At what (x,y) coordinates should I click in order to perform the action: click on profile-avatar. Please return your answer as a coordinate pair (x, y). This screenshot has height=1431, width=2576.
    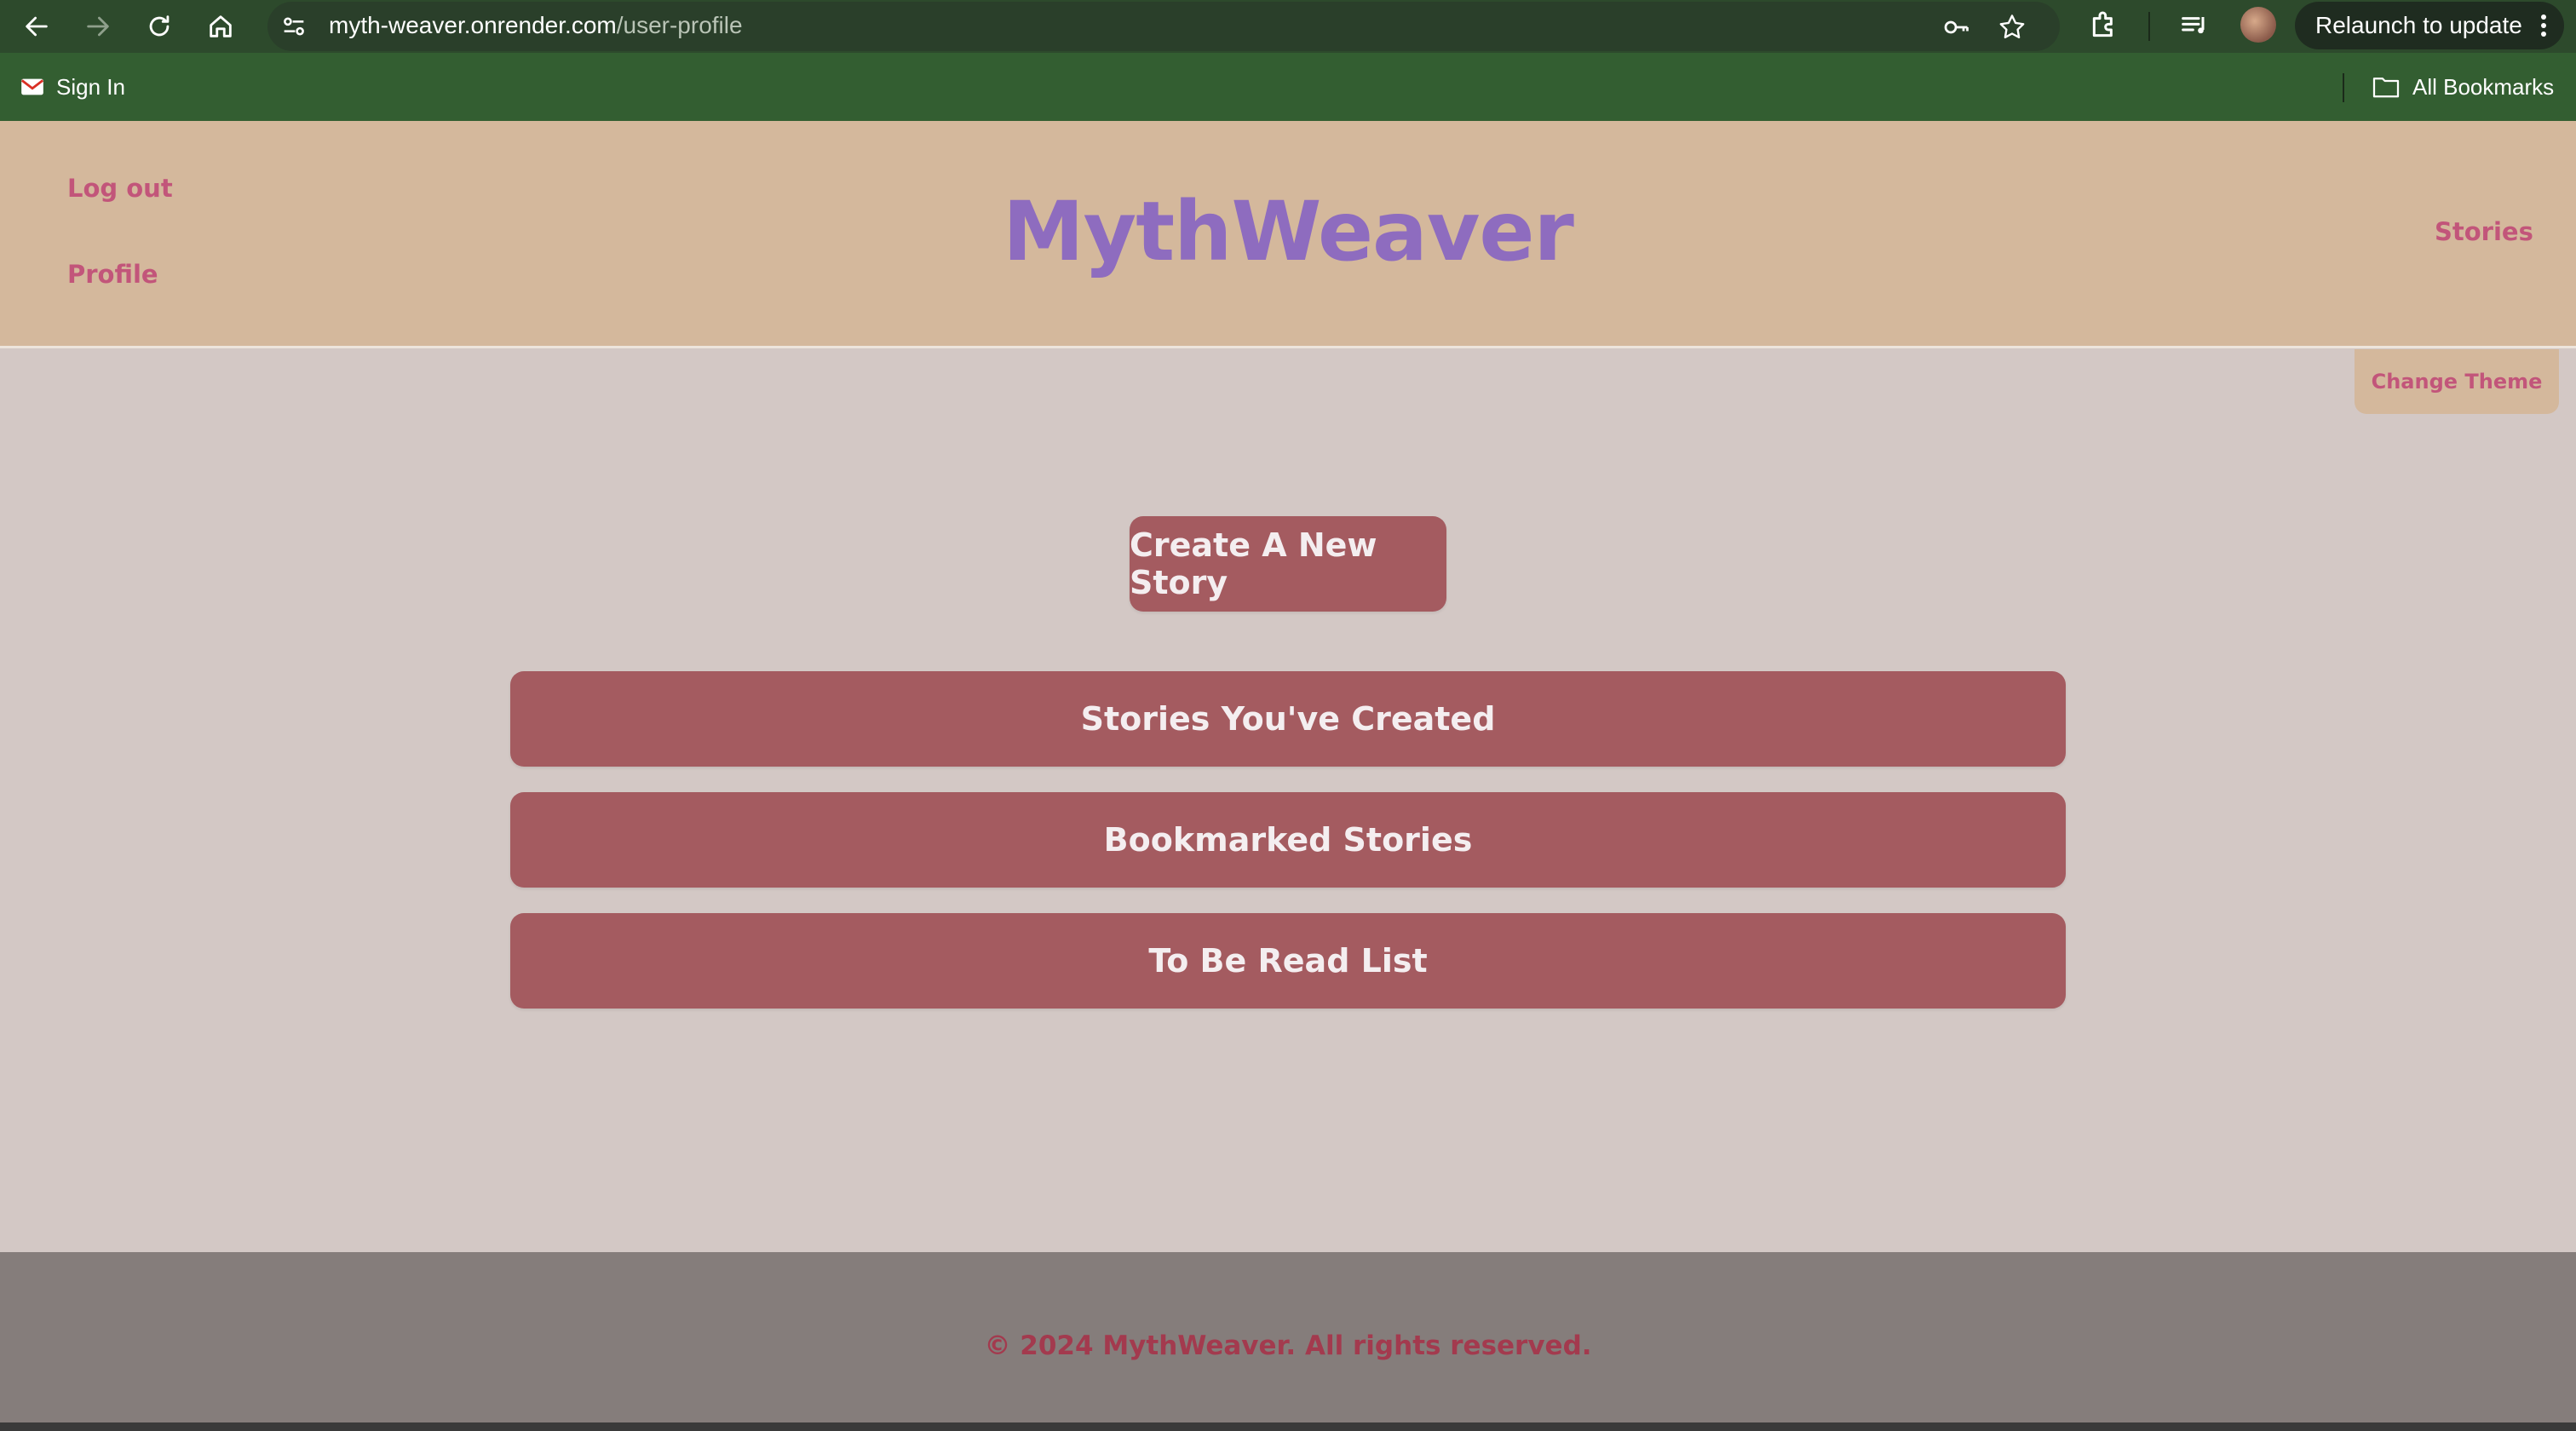
    Looking at the image, I should click on (2258, 25).